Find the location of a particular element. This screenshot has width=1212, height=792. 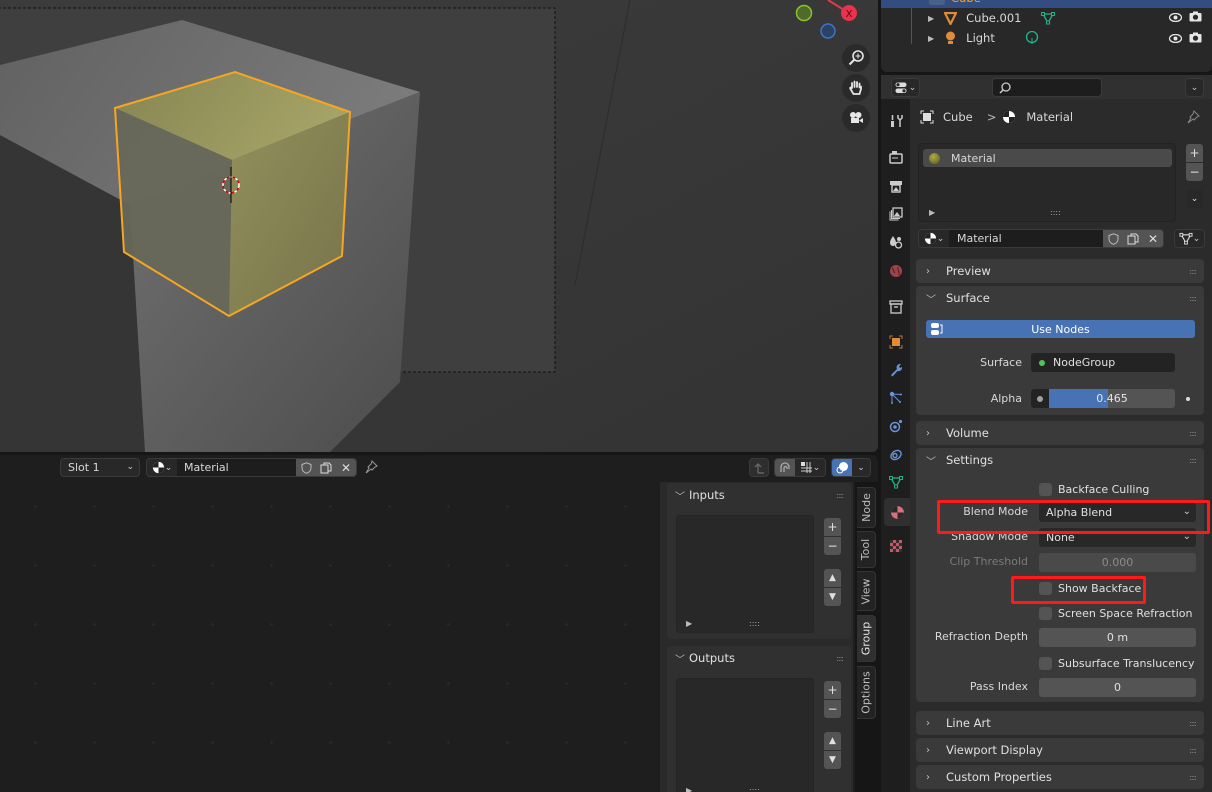

mesh-data-icon is located at coordinates (1048, 18).